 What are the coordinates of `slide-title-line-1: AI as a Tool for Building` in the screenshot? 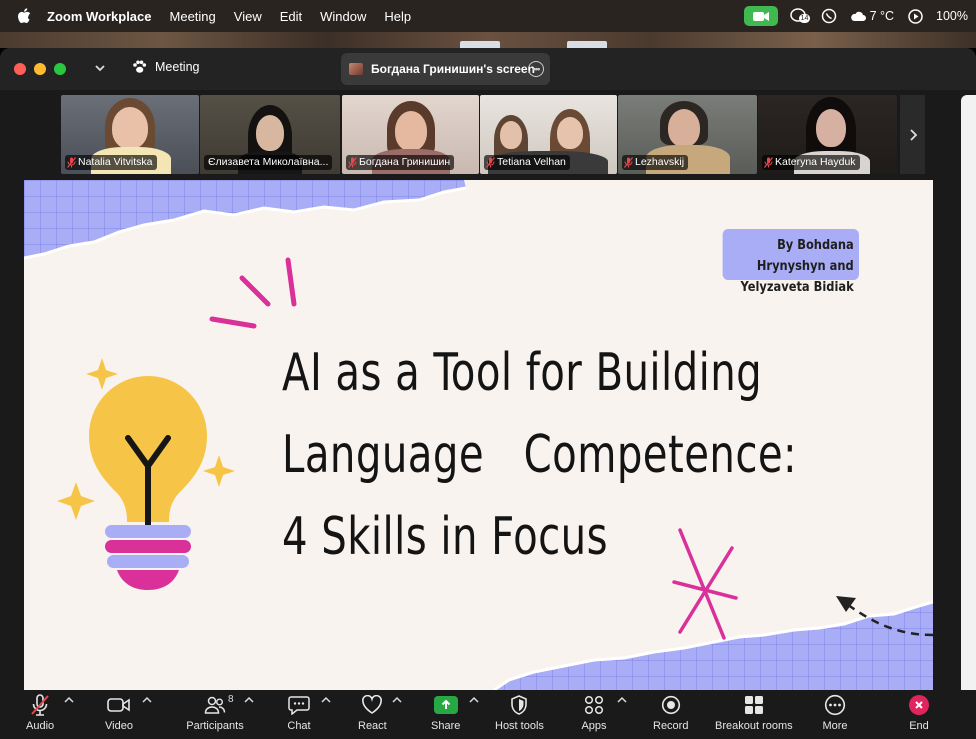 It's located at (522, 373).